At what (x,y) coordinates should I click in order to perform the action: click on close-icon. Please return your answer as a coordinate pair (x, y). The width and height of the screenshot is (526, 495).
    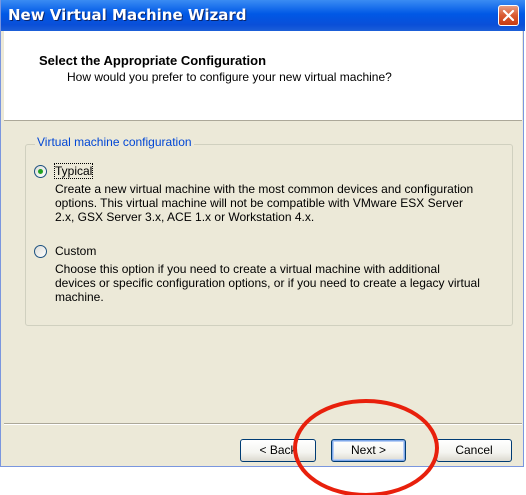
    Looking at the image, I should click on (508, 15).